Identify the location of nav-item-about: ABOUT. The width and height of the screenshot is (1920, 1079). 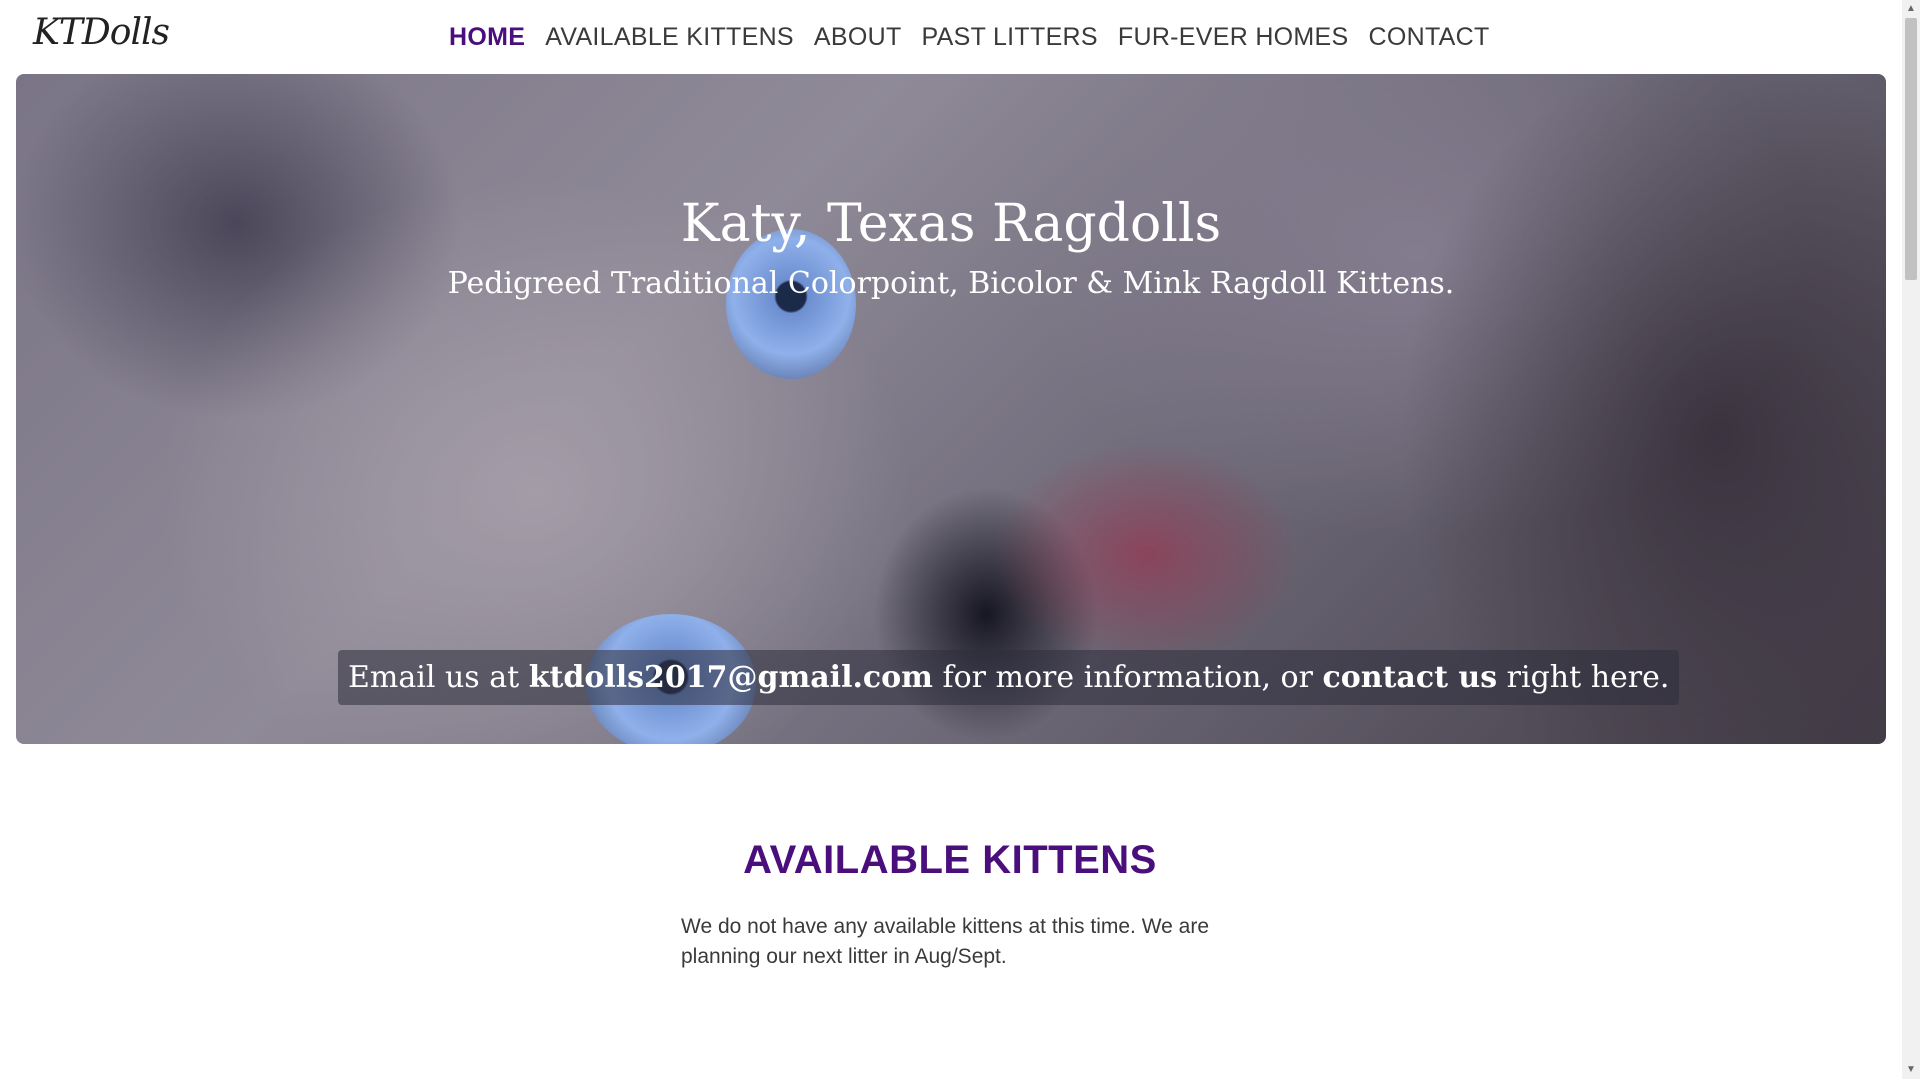
(858, 37).